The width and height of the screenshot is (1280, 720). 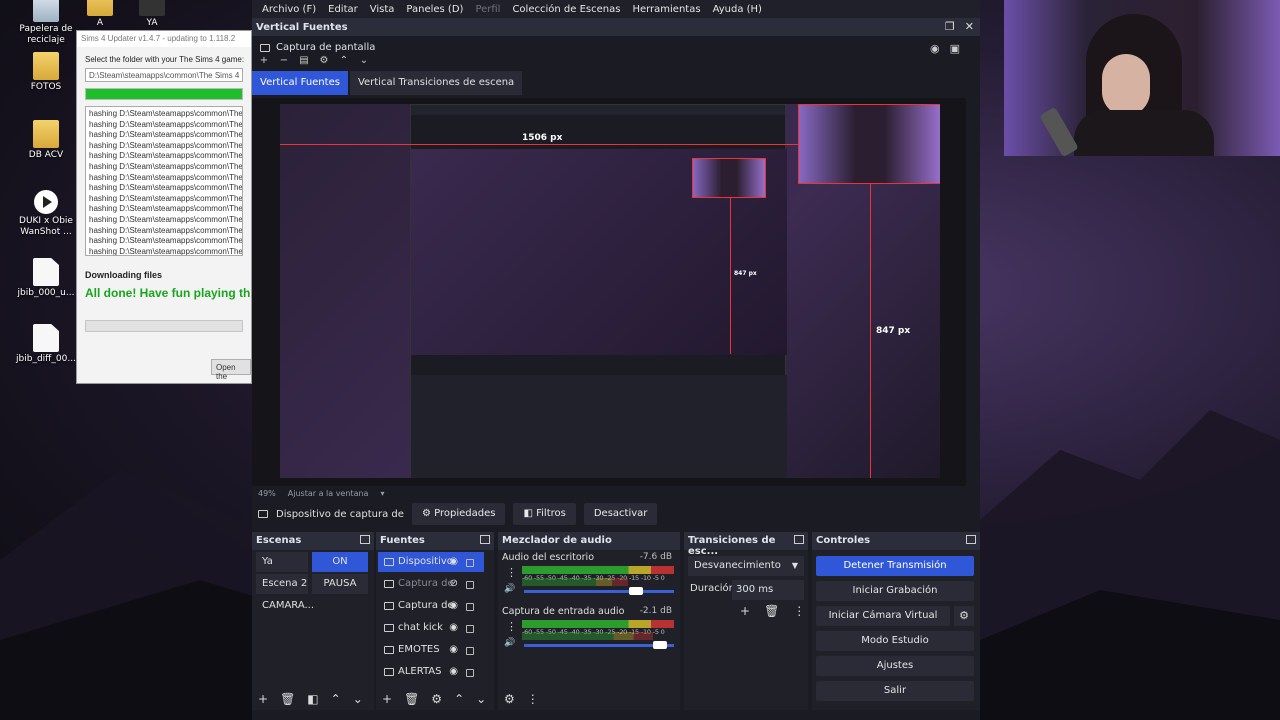 What do you see at coordinates (267, 493) in the screenshot?
I see `zoom-percent: 49%` at bounding box center [267, 493].